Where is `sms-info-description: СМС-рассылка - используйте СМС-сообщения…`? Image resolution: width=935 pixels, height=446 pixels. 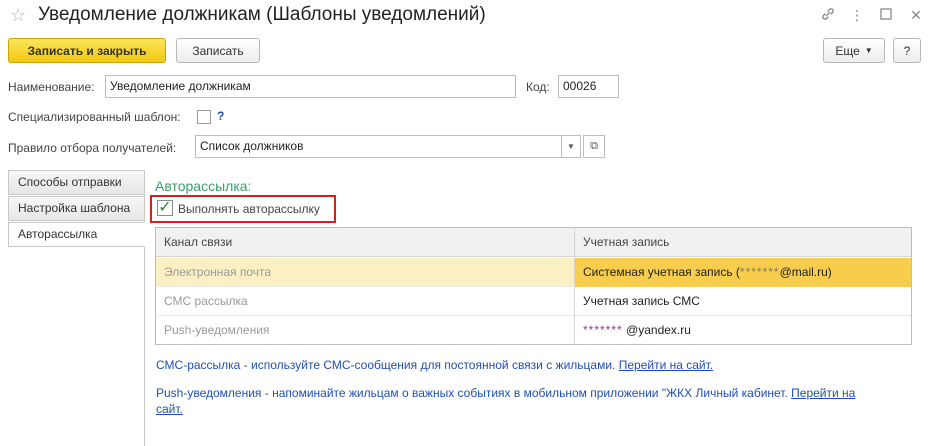 sms-info-description: СМС-рассылка - используйте СМС-сообщения… is located at coordinates (387, 365).